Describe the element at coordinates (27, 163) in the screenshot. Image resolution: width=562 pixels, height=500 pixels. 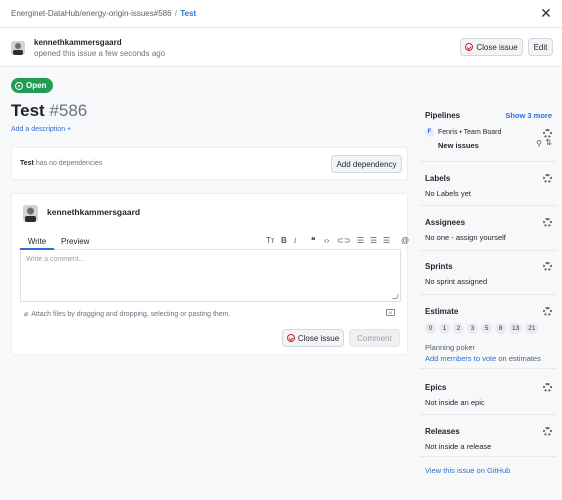
I see `dependencies-subject: Test` at that location.